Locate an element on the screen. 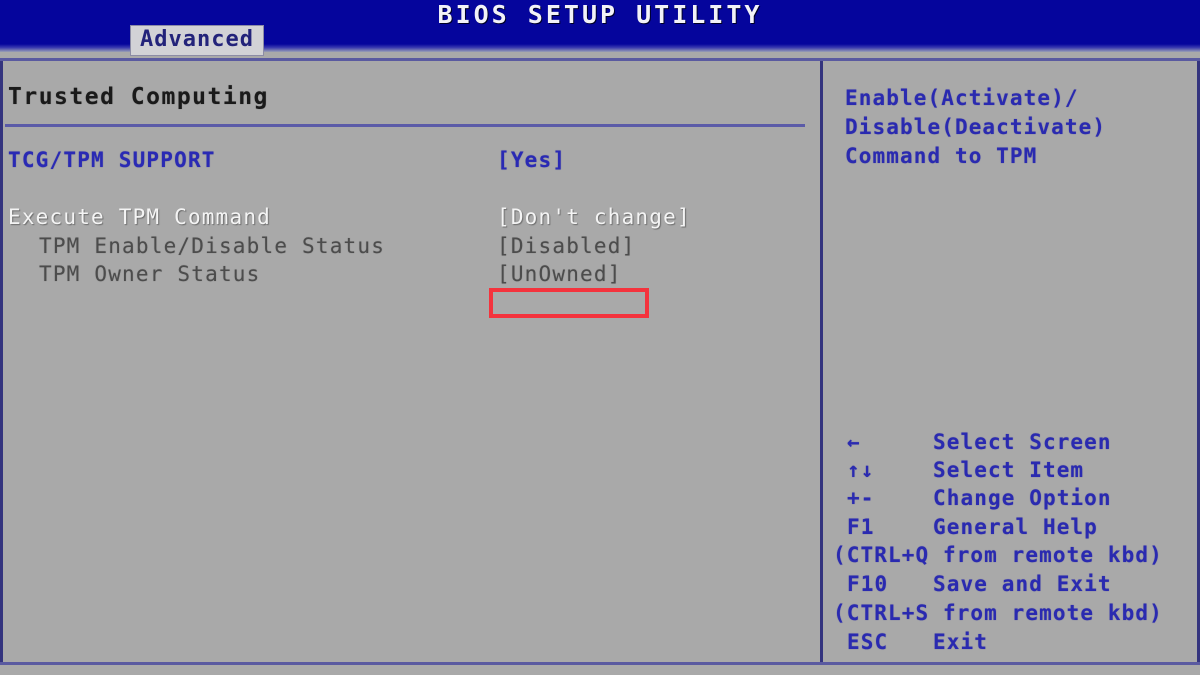  legend-label: Select Item is located at coordinates (1009, 470).